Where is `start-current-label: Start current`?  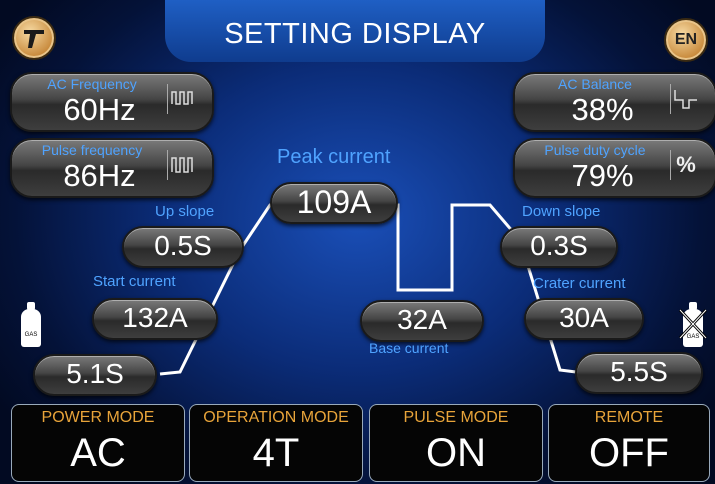 start-current-label: Start current is located at coordinates (134, 281).